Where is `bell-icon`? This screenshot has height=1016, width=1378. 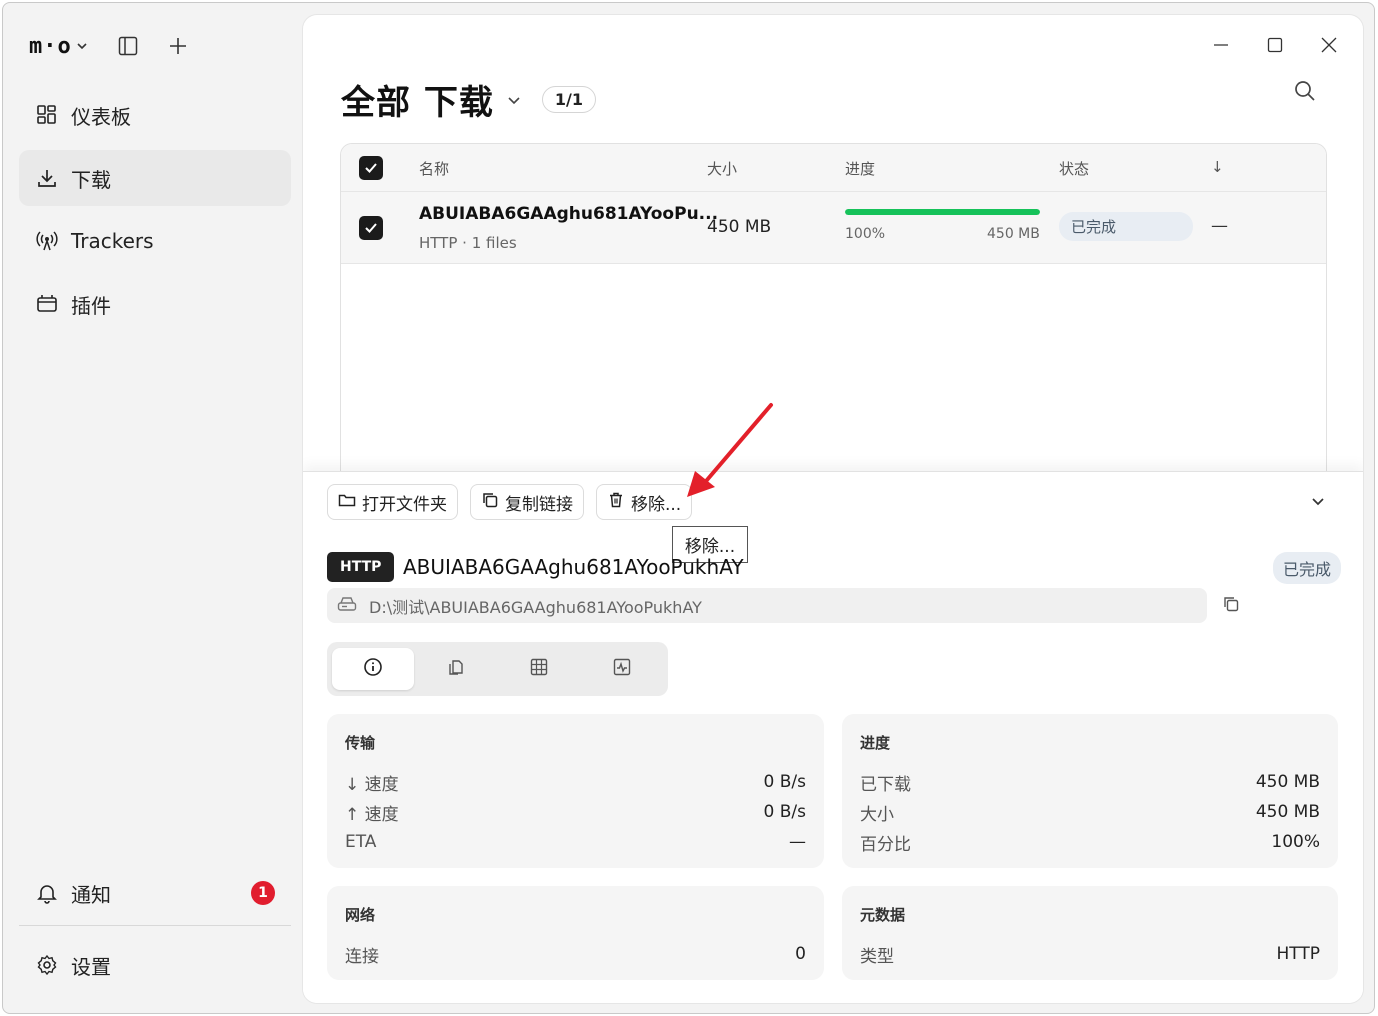 bell-icon is located at coordinates (47, 893).